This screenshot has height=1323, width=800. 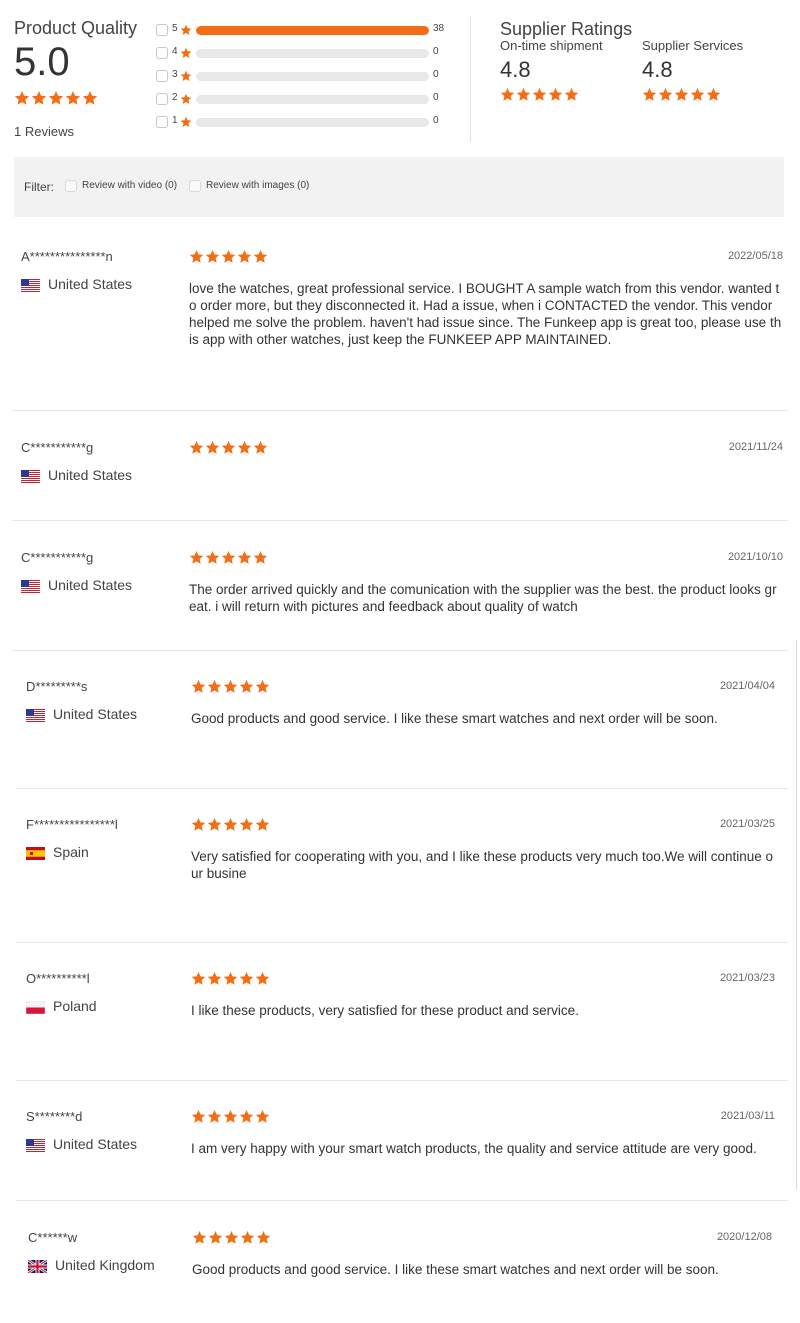 What do you see at coordinates (44, 131) in the screenshot?
I see `review-count: 1 Reviews` at bounding box center [44, 131].